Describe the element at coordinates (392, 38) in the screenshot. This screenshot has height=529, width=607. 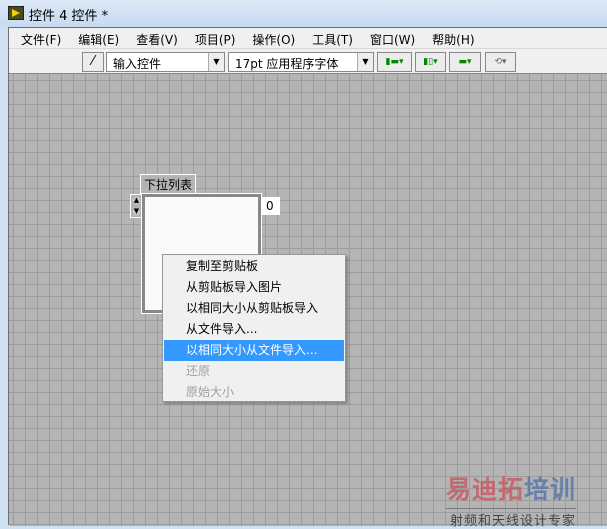
I see `menu-window: 窗口(W)` at that location.